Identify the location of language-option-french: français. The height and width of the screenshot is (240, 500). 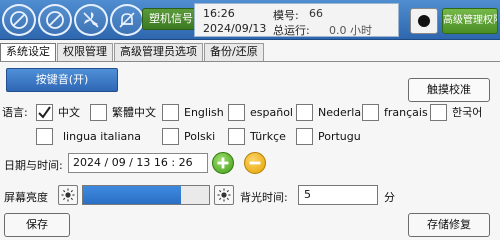
(395, 112).